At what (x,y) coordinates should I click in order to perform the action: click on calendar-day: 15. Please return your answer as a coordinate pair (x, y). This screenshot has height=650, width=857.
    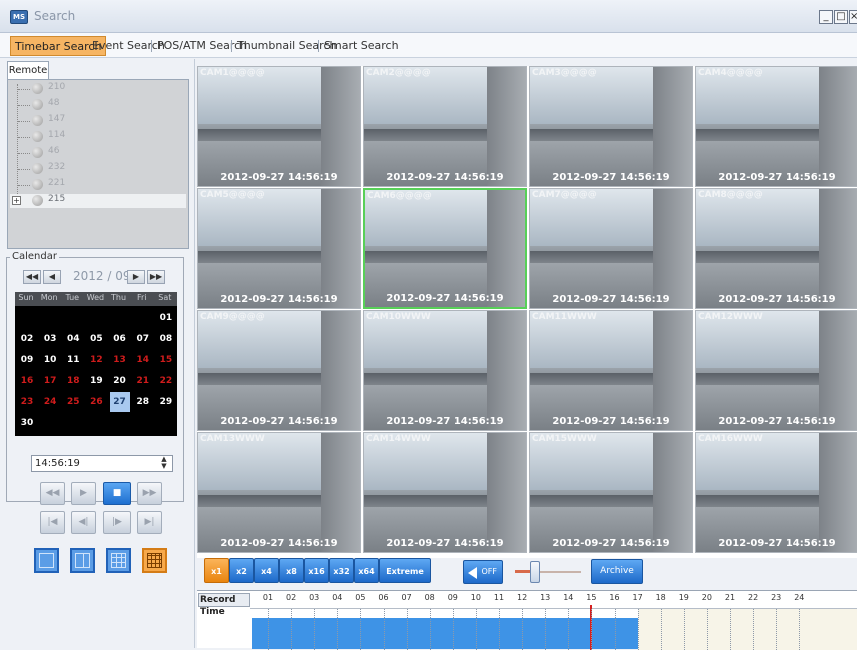
    Looking at the image, I should click on (166, 360).